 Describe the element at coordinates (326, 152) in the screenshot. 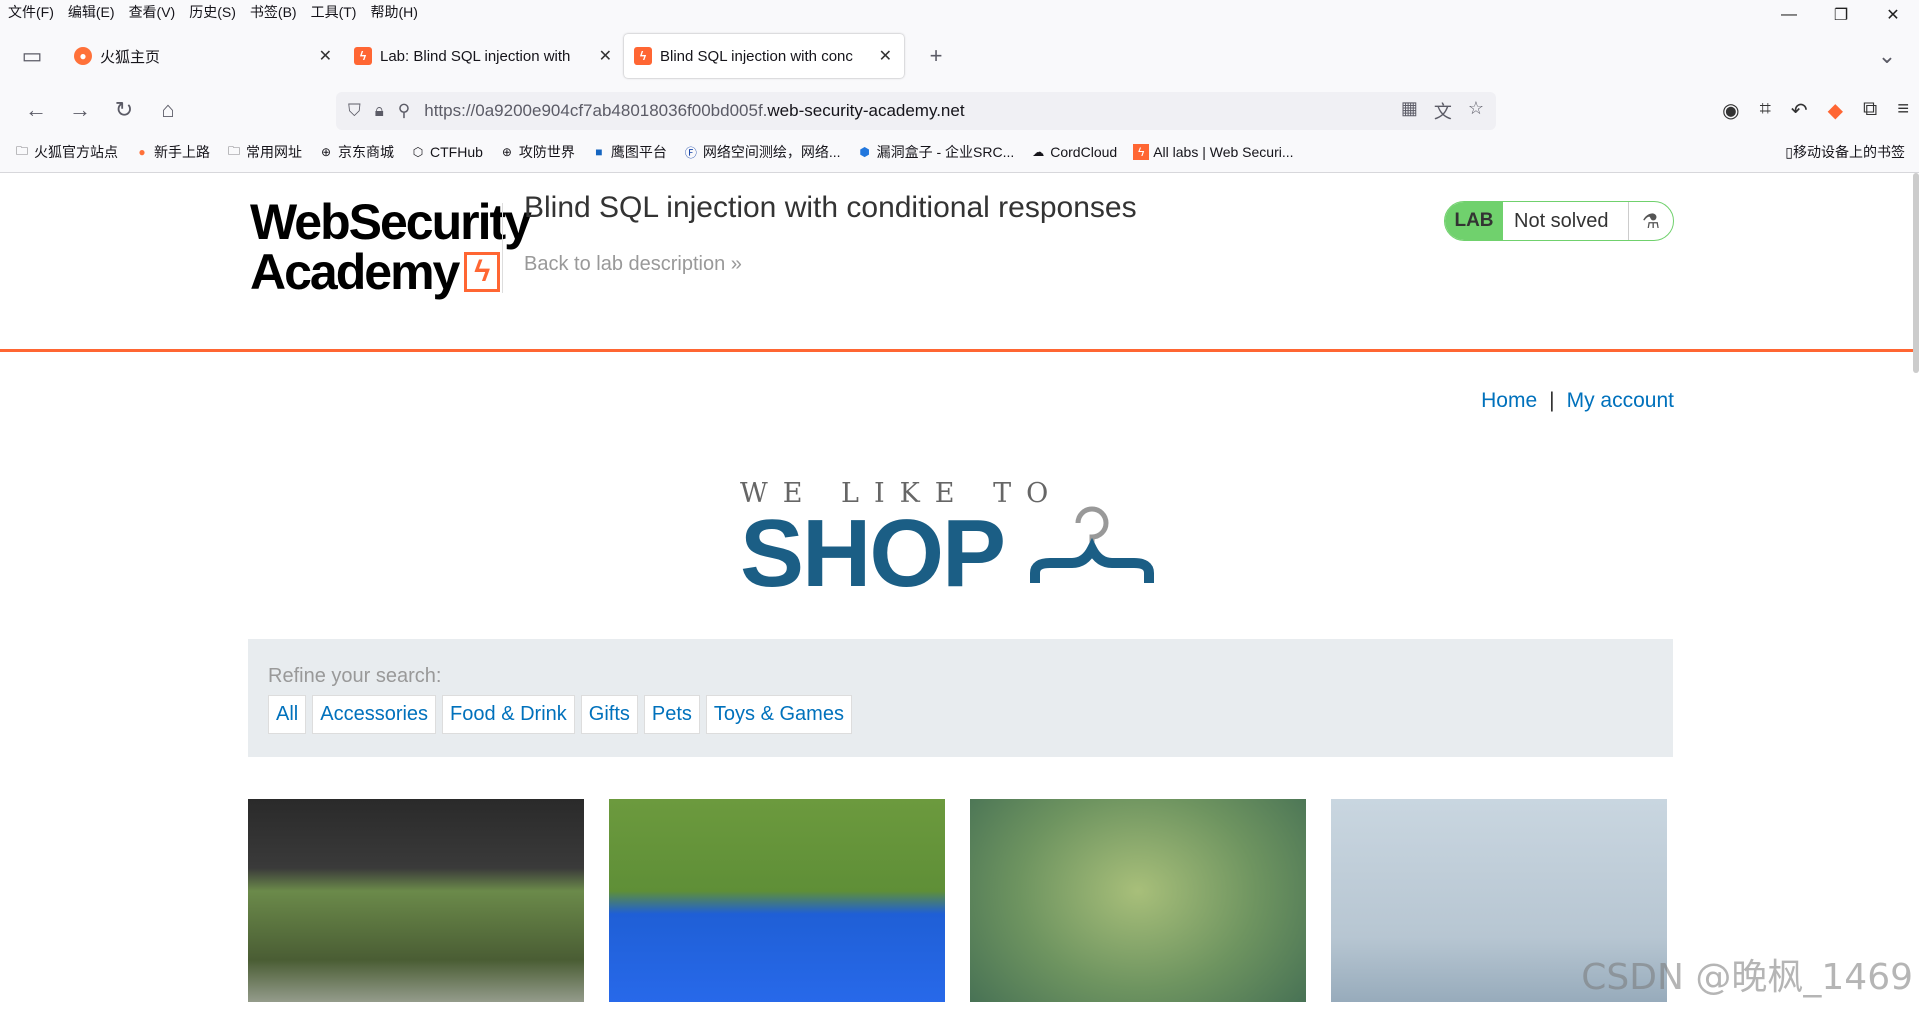

I see `globe-icon: ⊕` at that location.